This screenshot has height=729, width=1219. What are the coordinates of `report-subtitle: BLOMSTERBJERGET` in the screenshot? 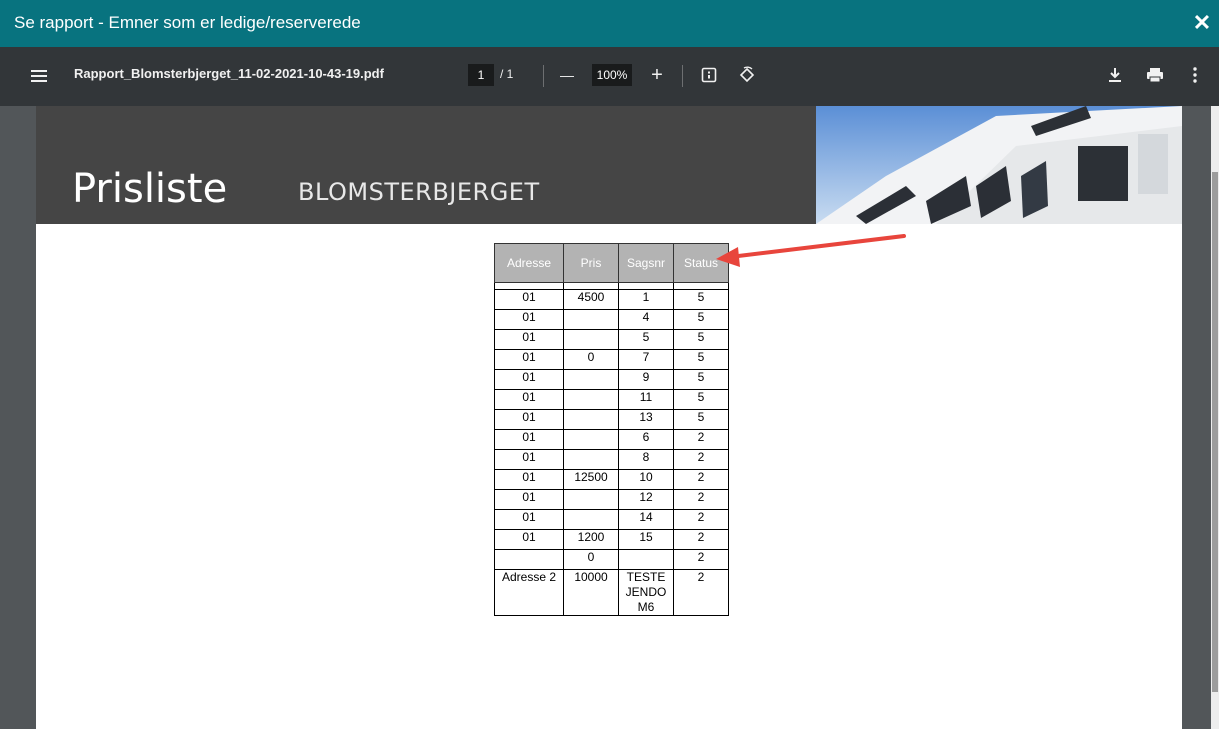 It's located at (419, 192).